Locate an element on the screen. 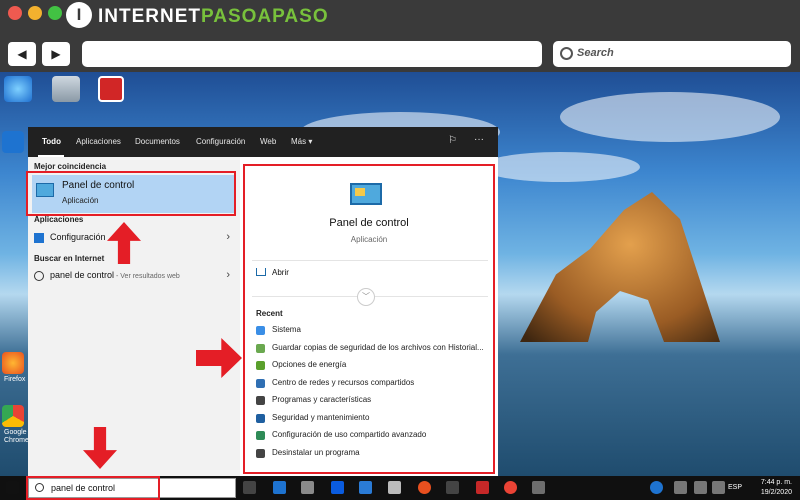 The image size is (800, 500). browser-navbar: ◀ ▶ Search is located at coordinates (400, 54).